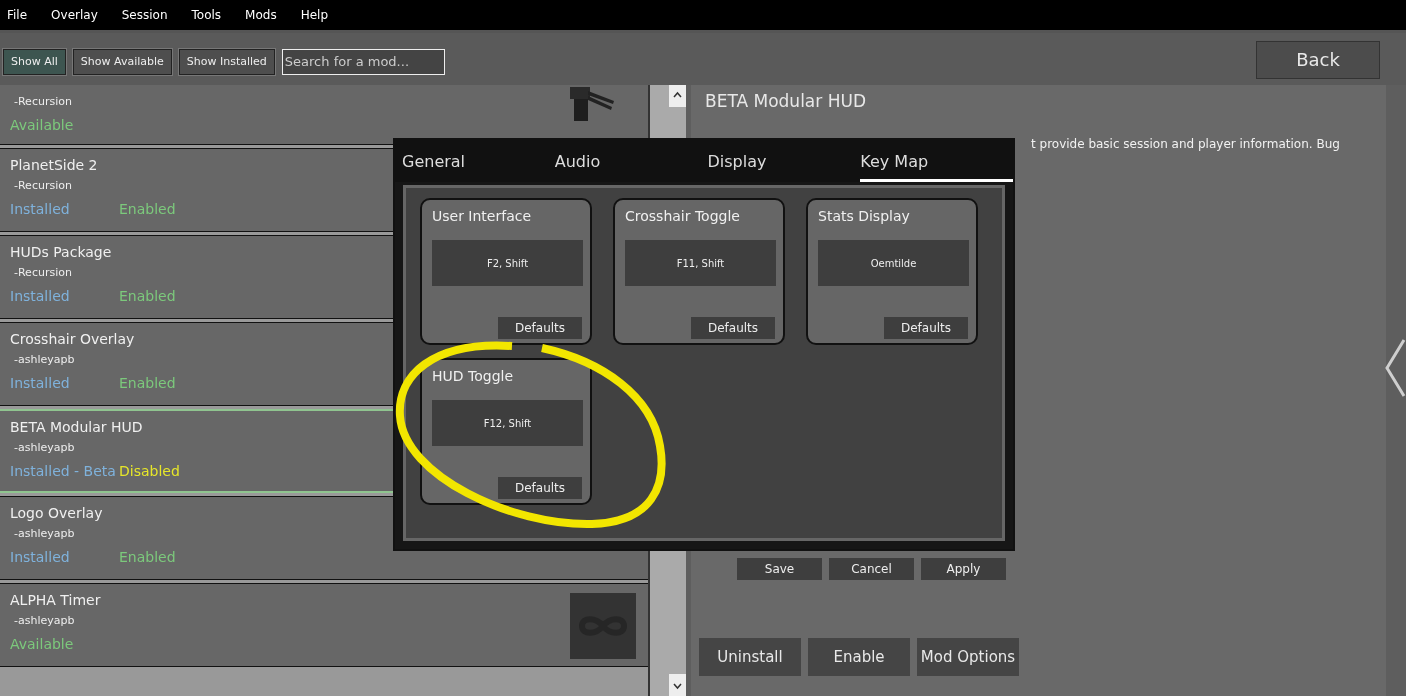  Describe the element at coordinates (324, 115) in the screenshot. I see `mod-list-item: -Recursion Available` at that location.